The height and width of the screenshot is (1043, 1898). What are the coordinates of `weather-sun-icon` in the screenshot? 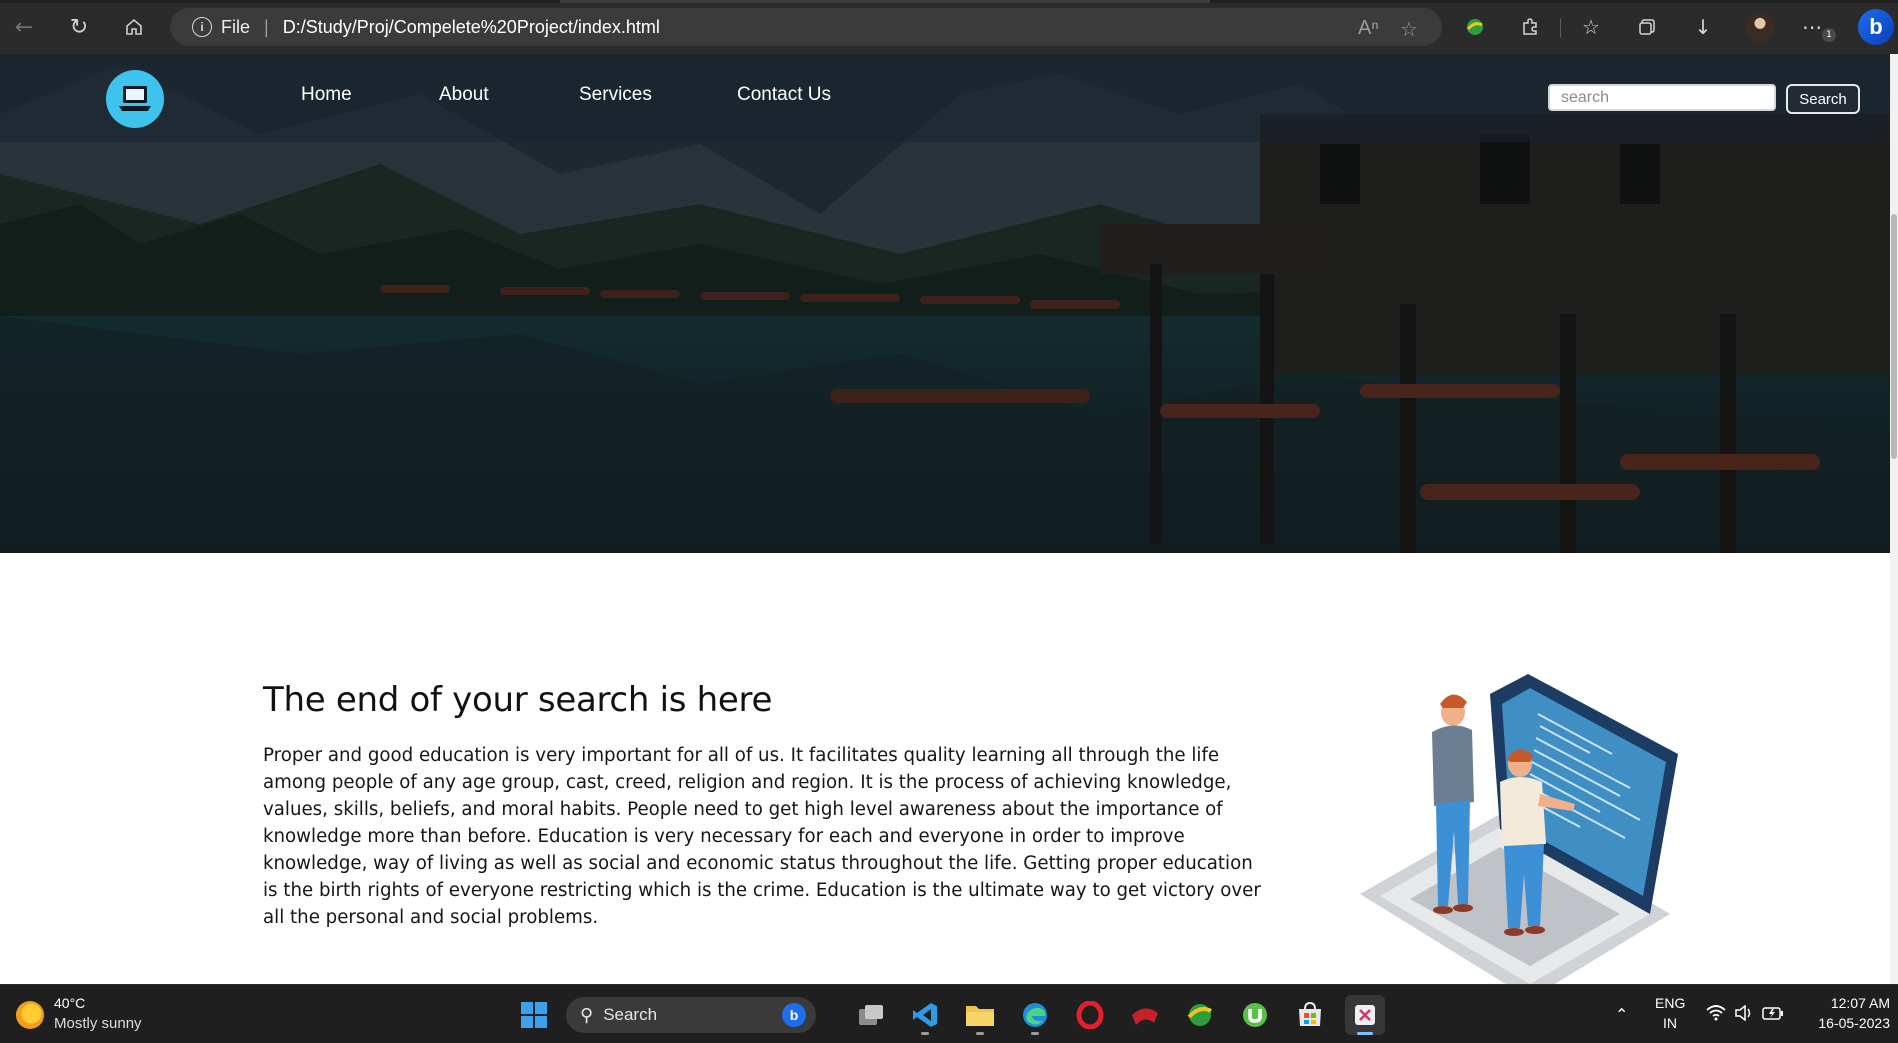 It's located at (30, 1015).